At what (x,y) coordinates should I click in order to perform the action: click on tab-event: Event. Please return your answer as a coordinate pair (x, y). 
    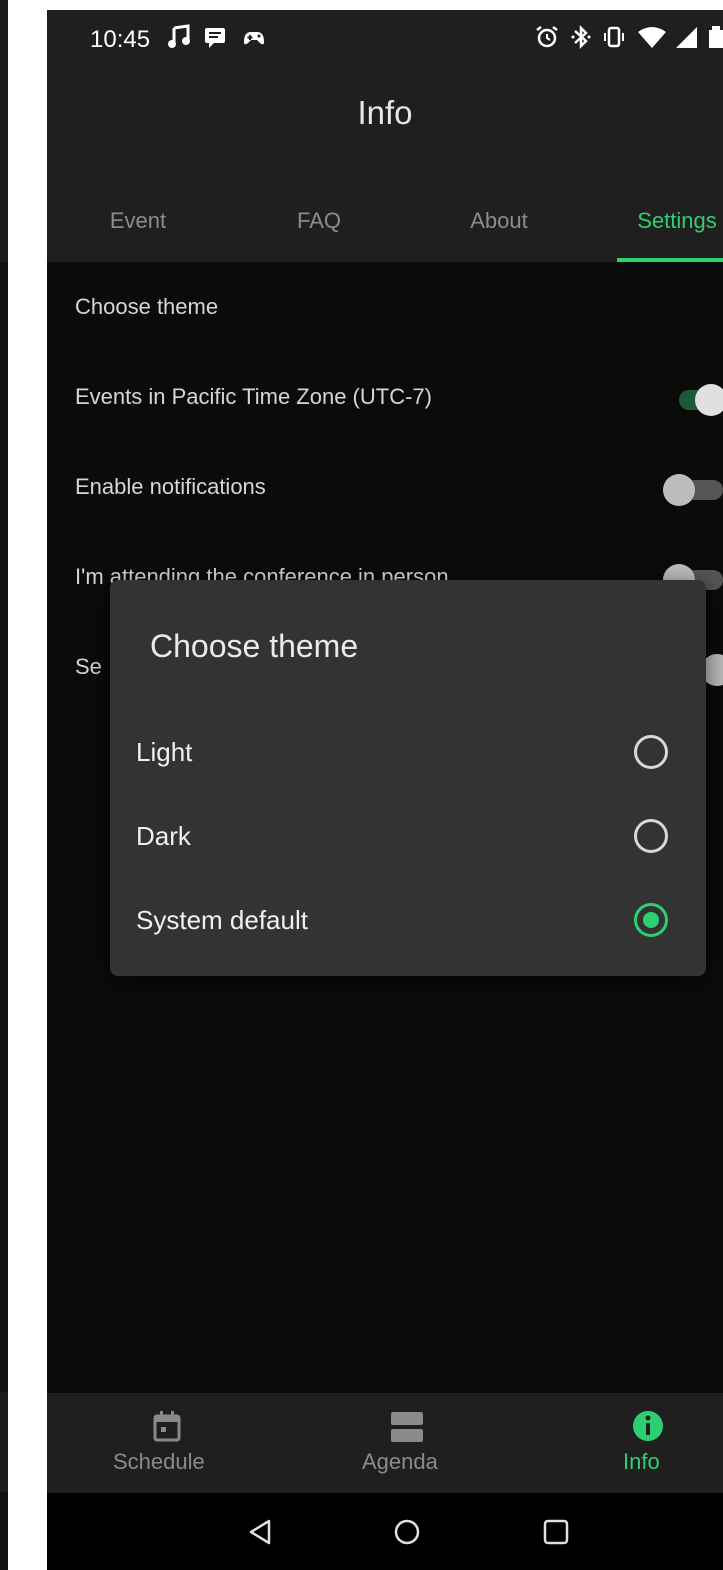
    Looking at the image, I should click on (138, 221).